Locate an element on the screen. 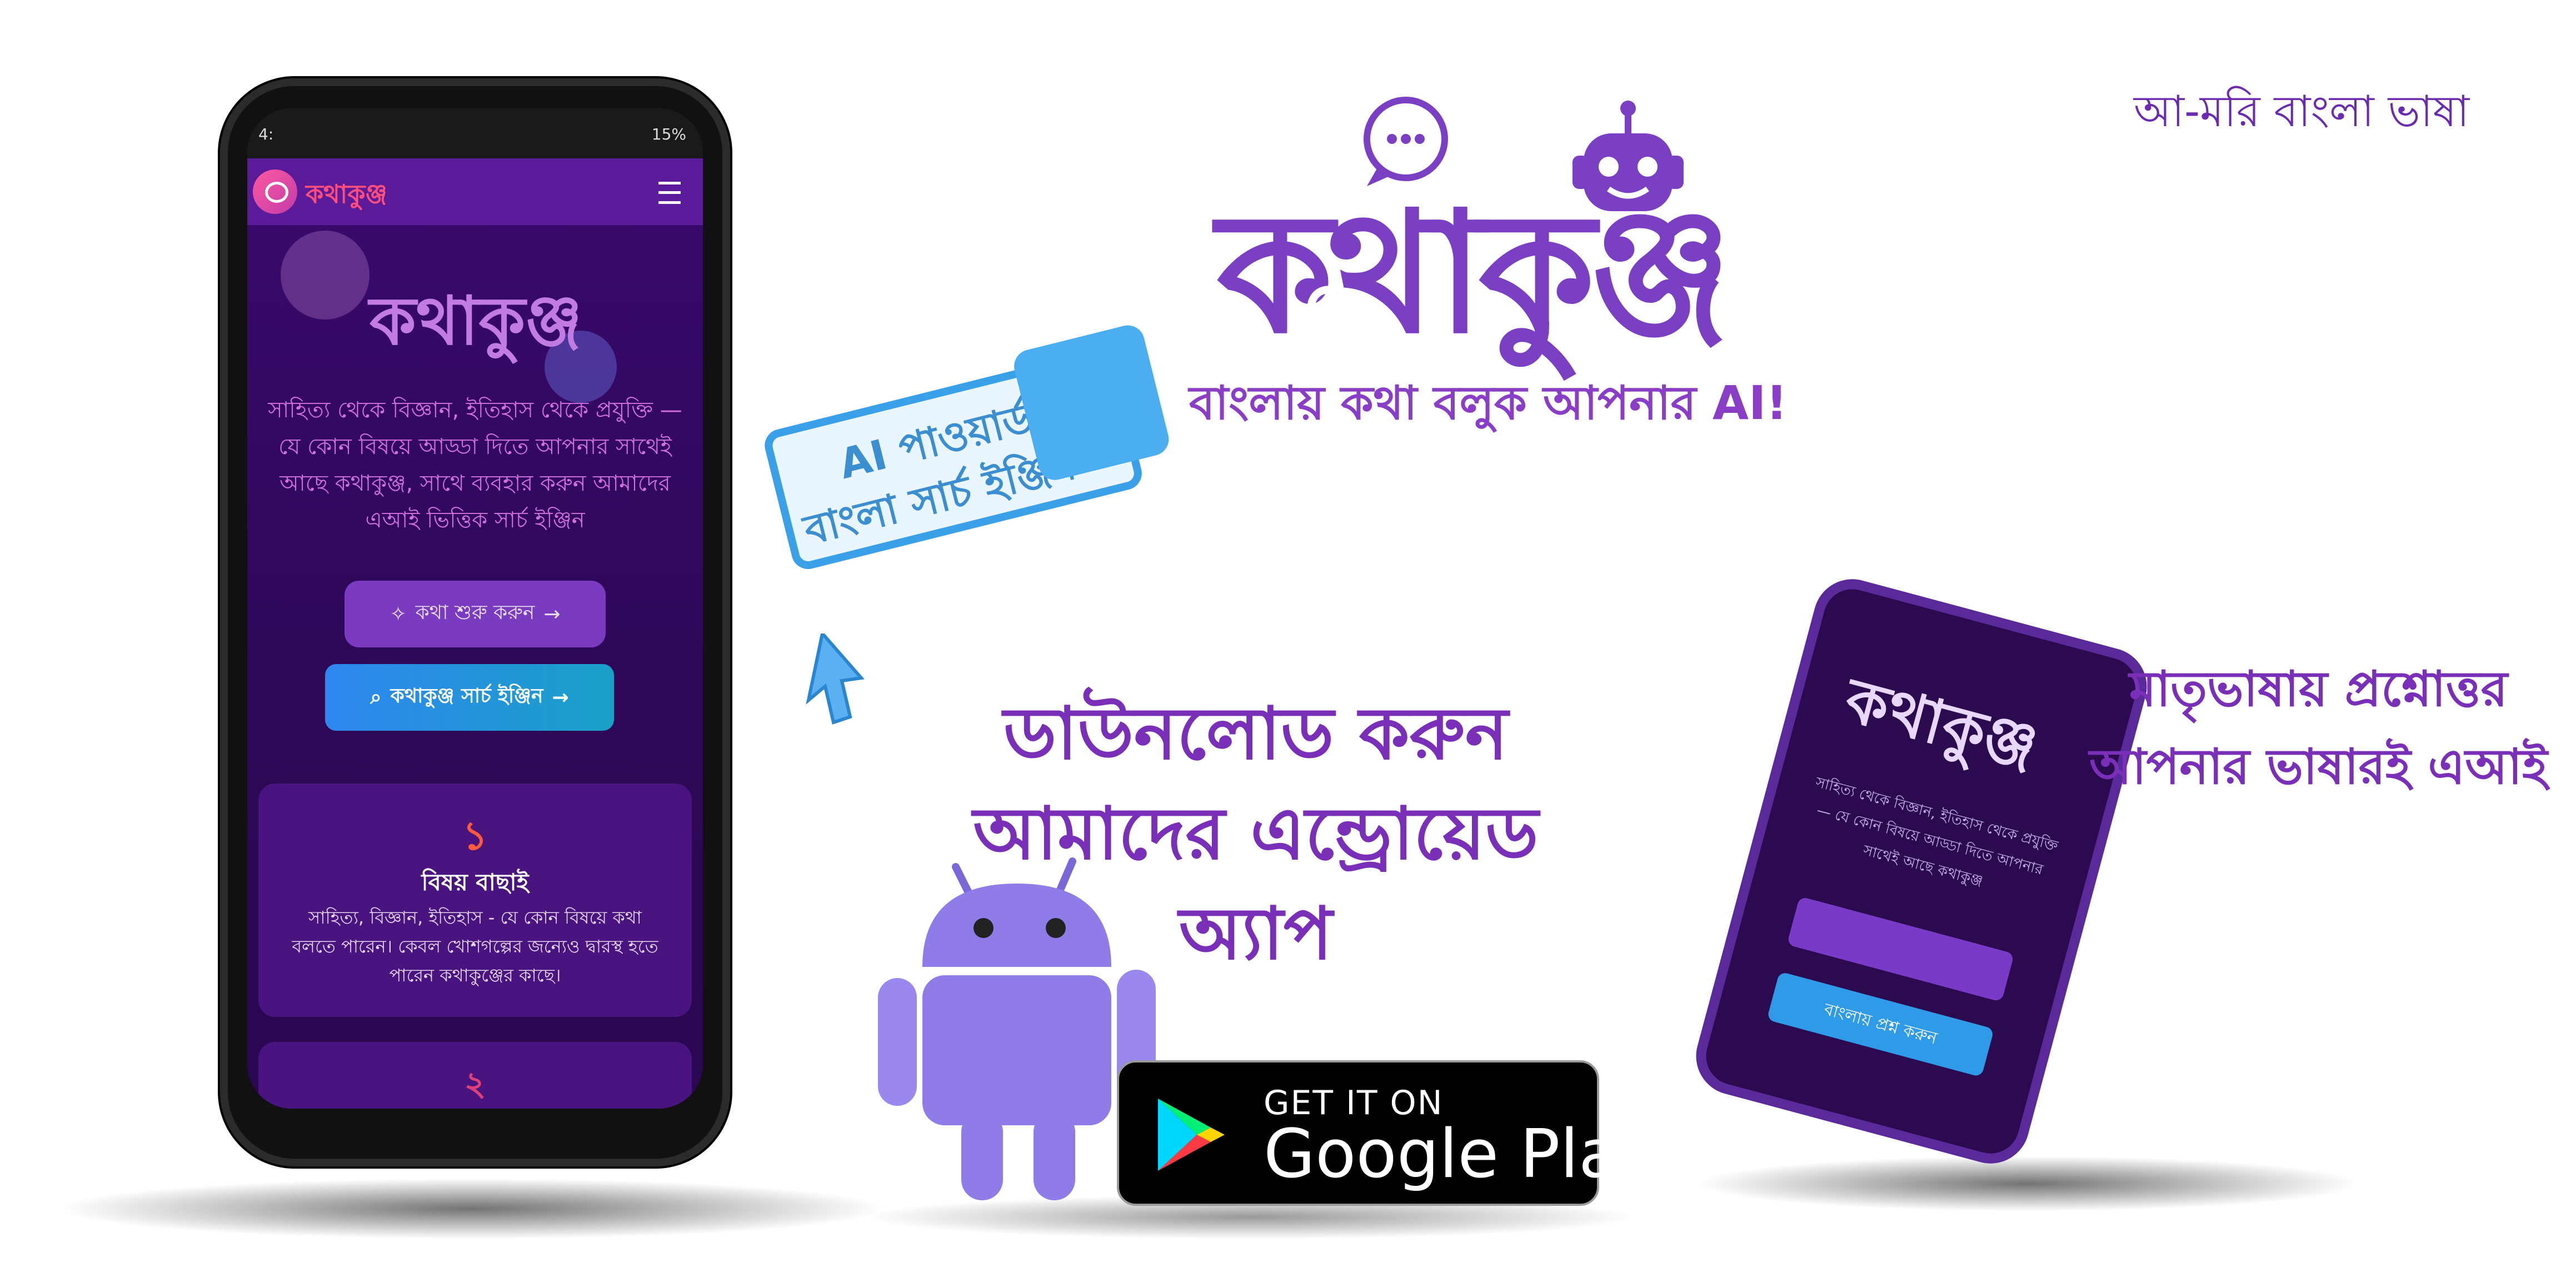  google-play-big-text: Google Play is located at coordinates (1461, 1154).